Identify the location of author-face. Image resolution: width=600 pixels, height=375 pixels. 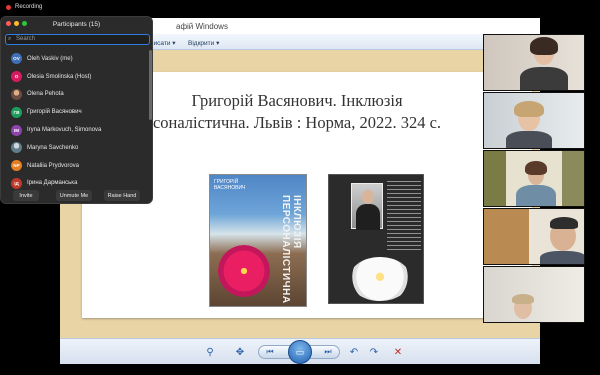
(368, 197).